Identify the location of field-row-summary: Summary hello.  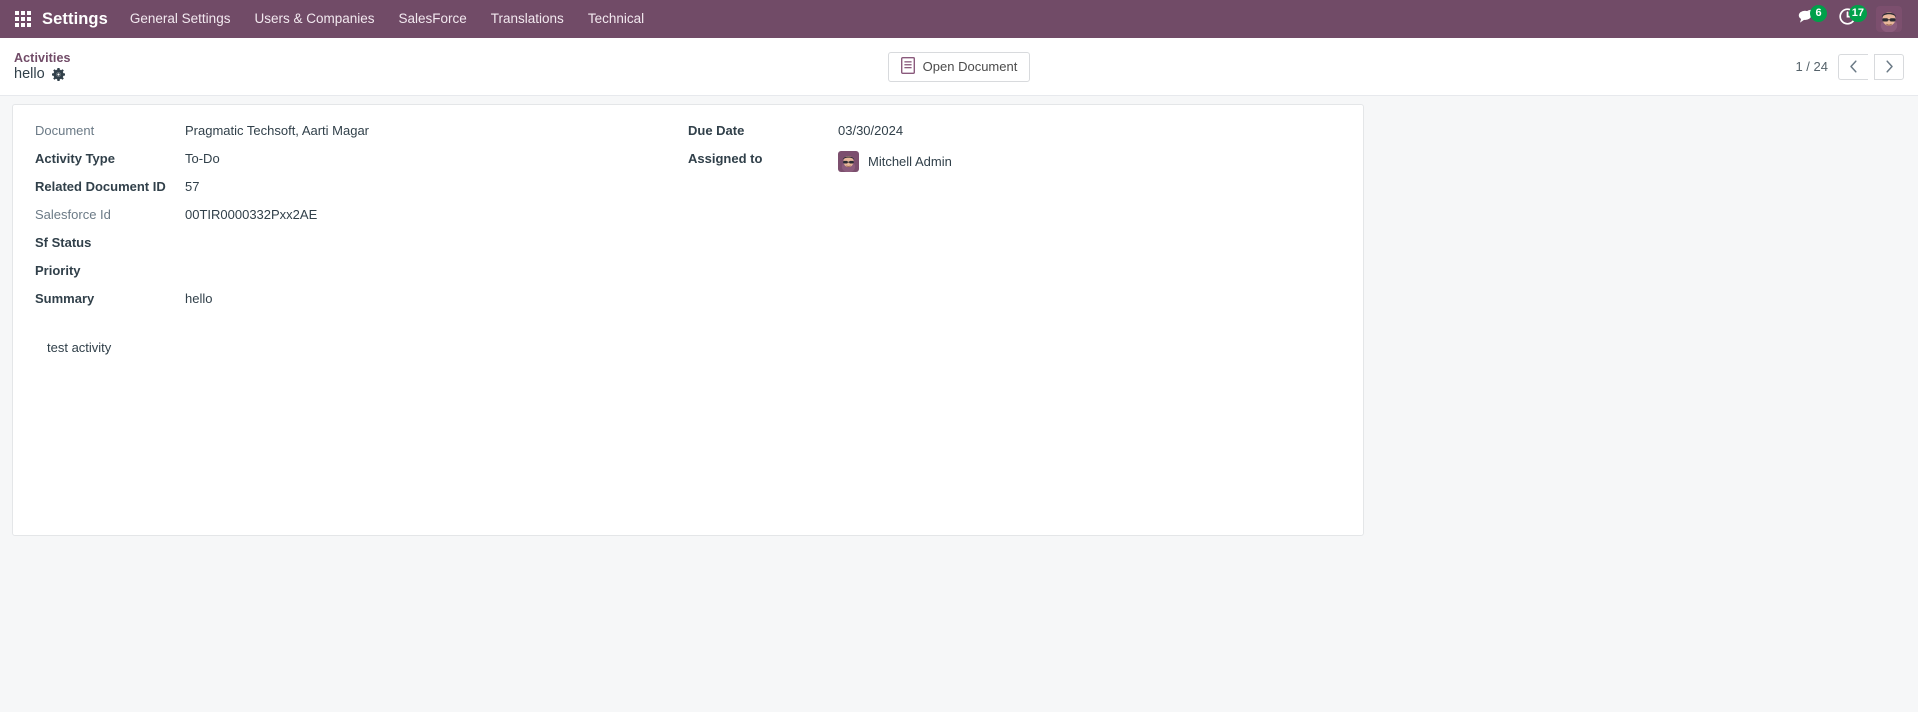
(347, 305).